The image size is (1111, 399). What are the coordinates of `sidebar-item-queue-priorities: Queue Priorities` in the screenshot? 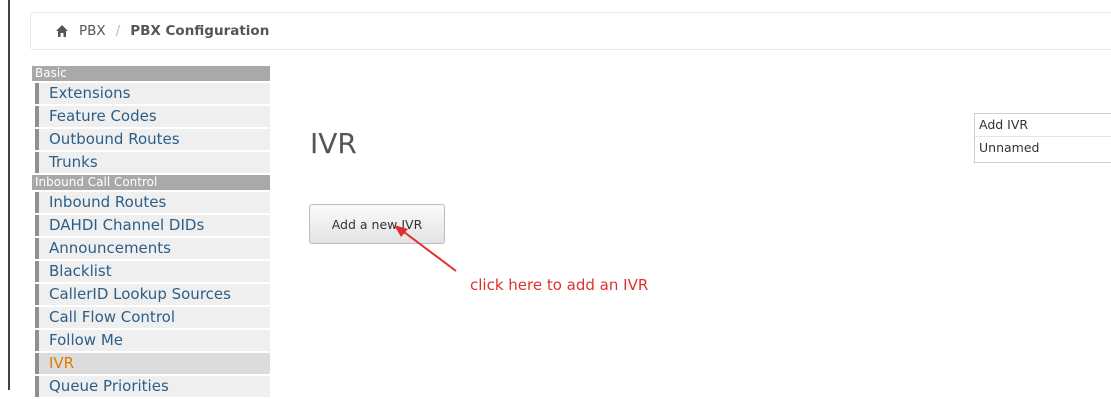 It's located at (152, 386).